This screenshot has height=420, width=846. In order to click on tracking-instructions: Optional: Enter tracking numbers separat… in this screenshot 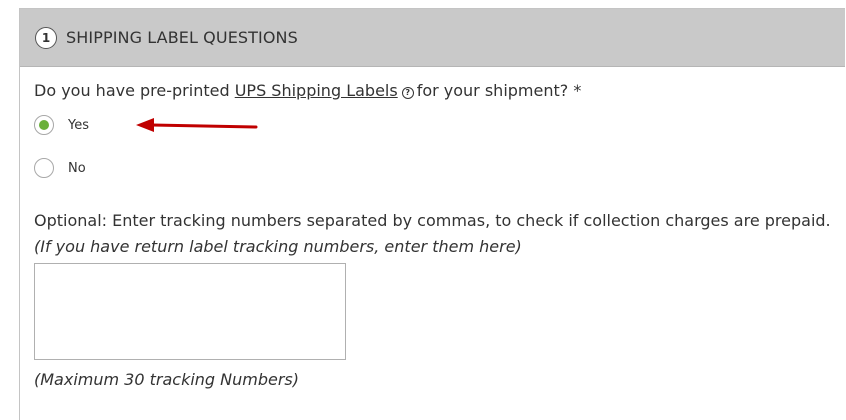, I will do `click(432, 220)`.